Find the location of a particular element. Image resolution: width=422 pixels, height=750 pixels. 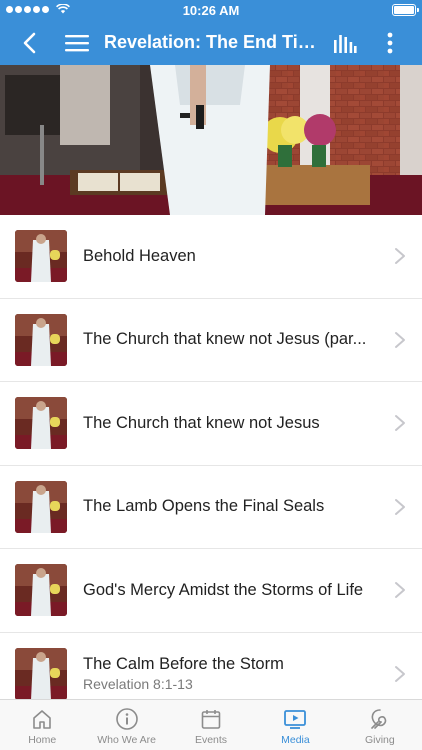

audio-player-button is located at coordinates (345, 42).